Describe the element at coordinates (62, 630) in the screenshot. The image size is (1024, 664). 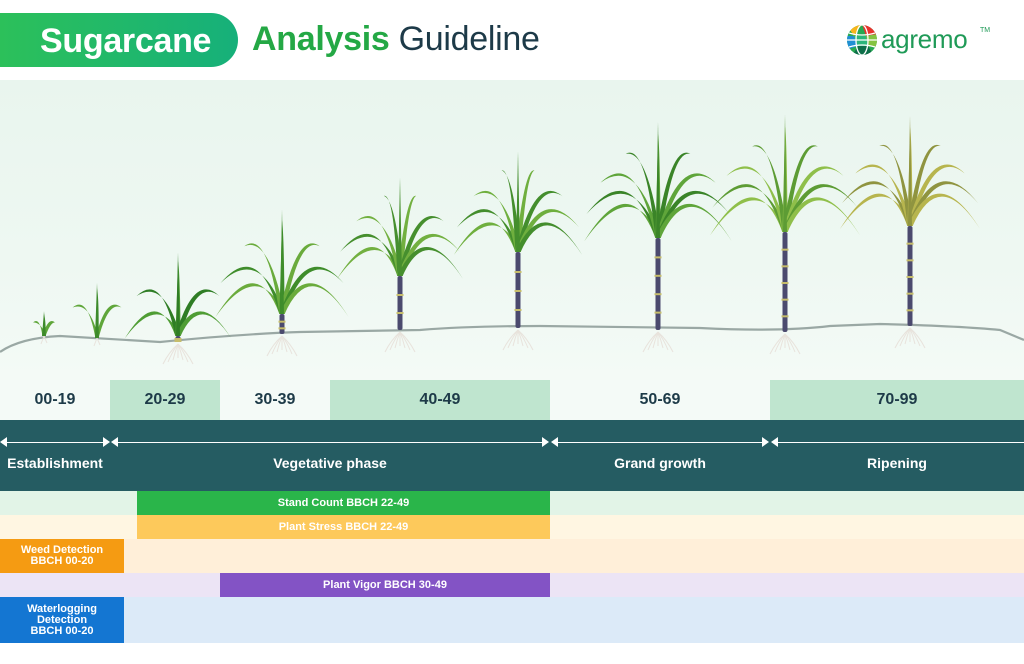
I see `waterlogging-bbch: BBCH 00-20` at that location.